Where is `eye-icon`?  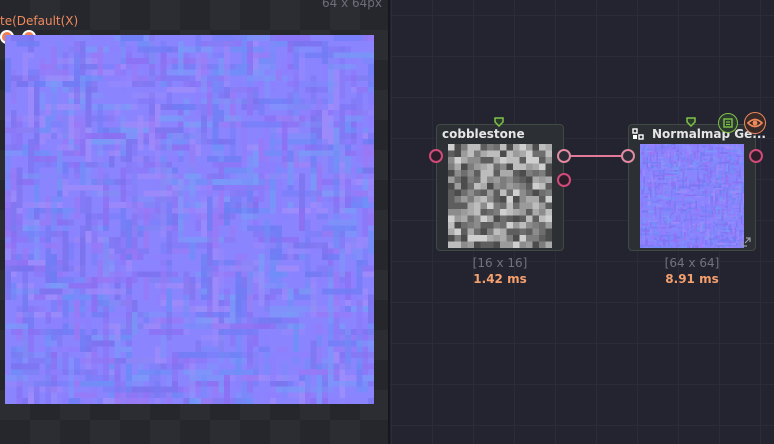
eye-icon is located at coordinates (755, 123).